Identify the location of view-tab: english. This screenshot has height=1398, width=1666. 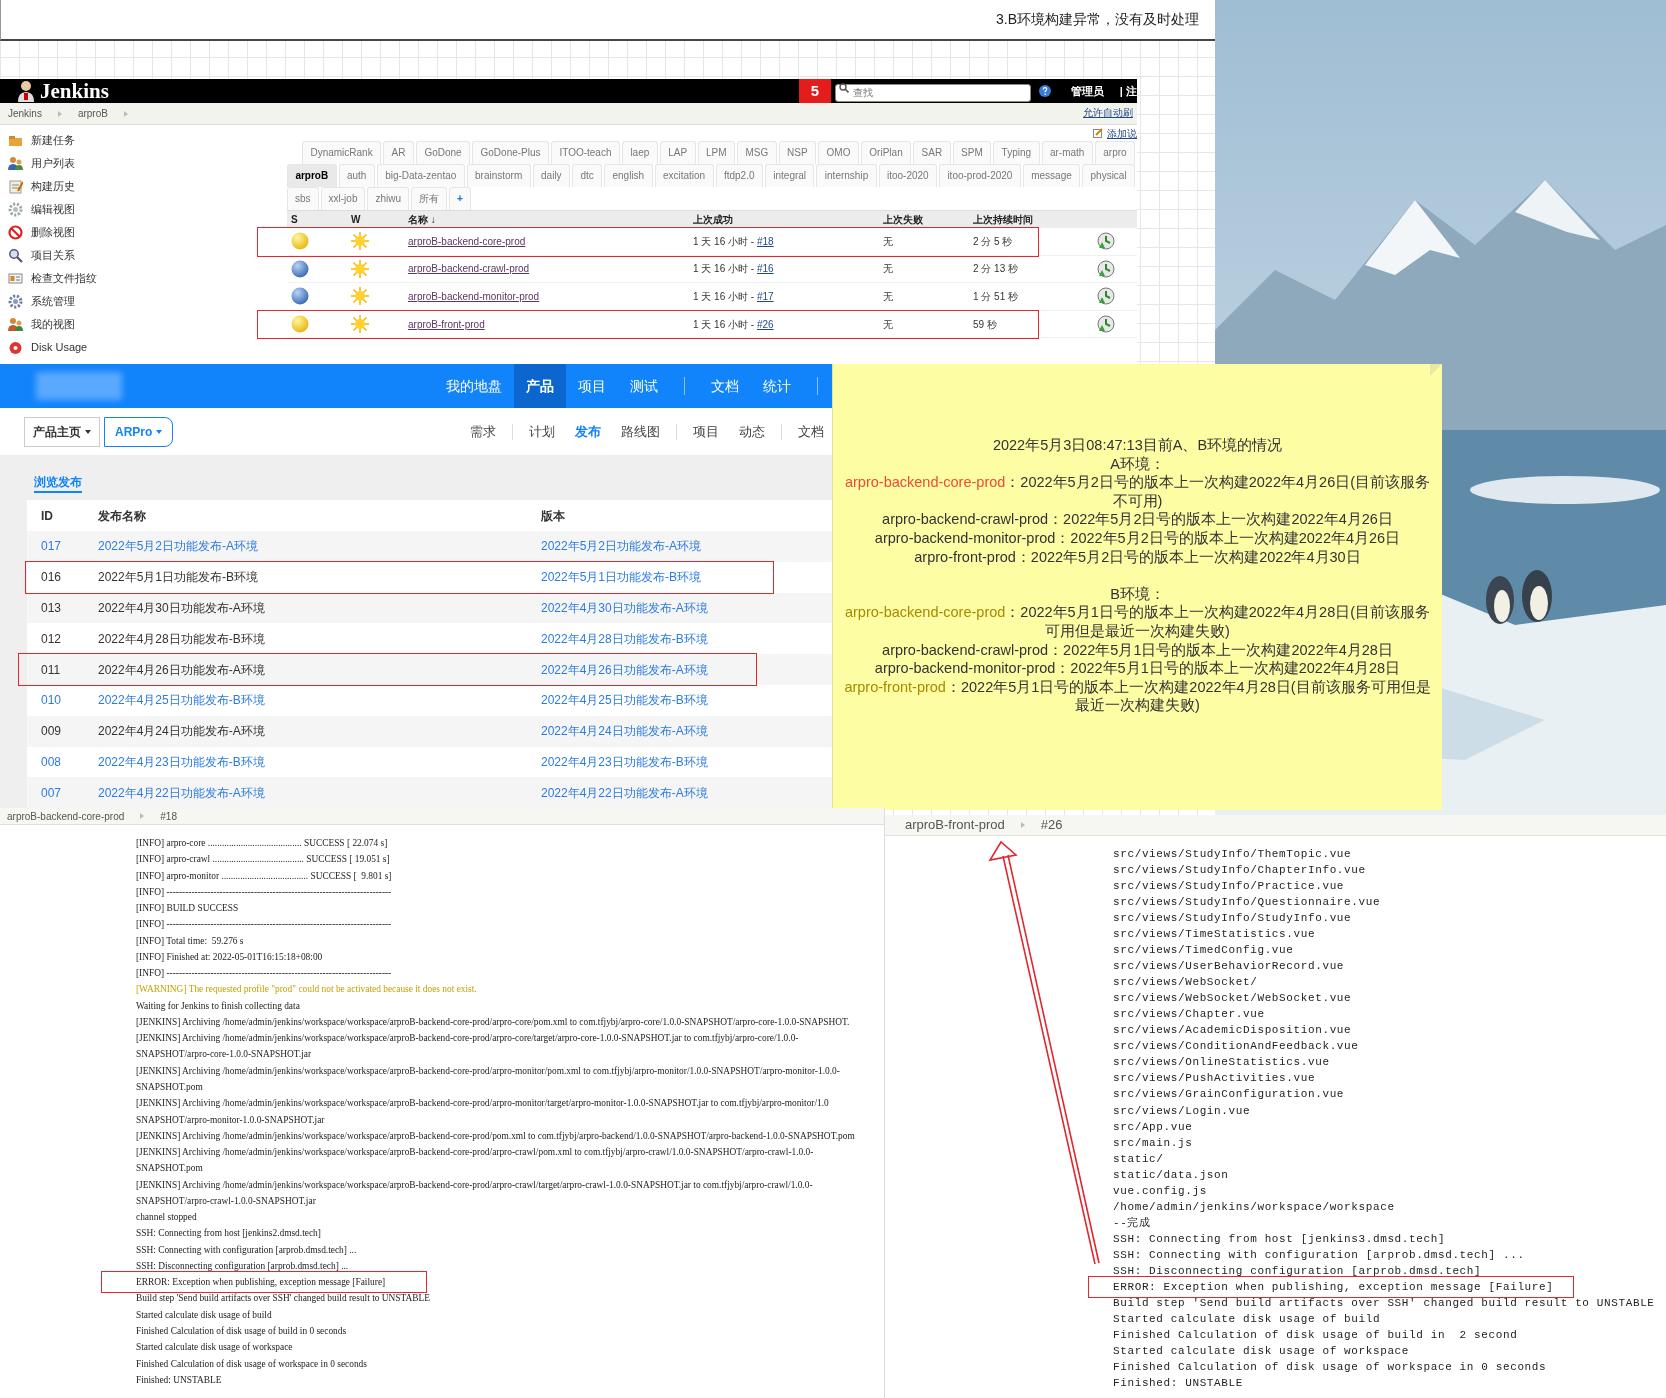
(628, 175).